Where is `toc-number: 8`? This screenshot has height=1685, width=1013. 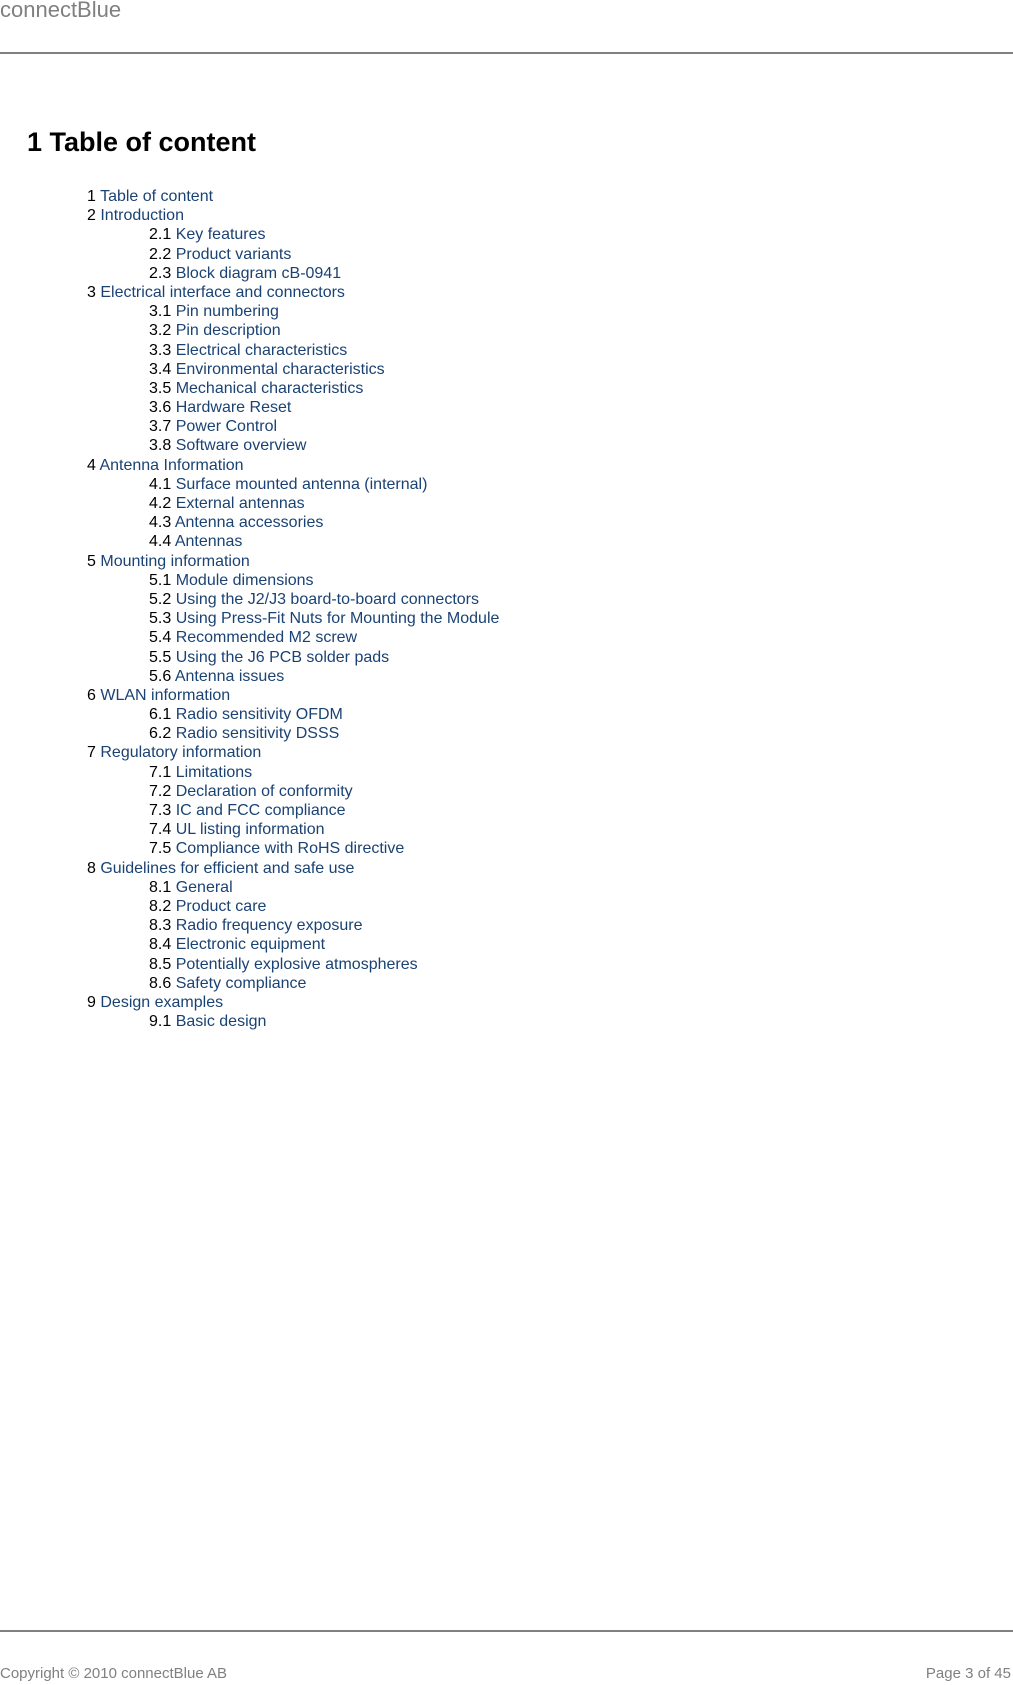
toc-number: 8 is located at coordinates (91, 868).